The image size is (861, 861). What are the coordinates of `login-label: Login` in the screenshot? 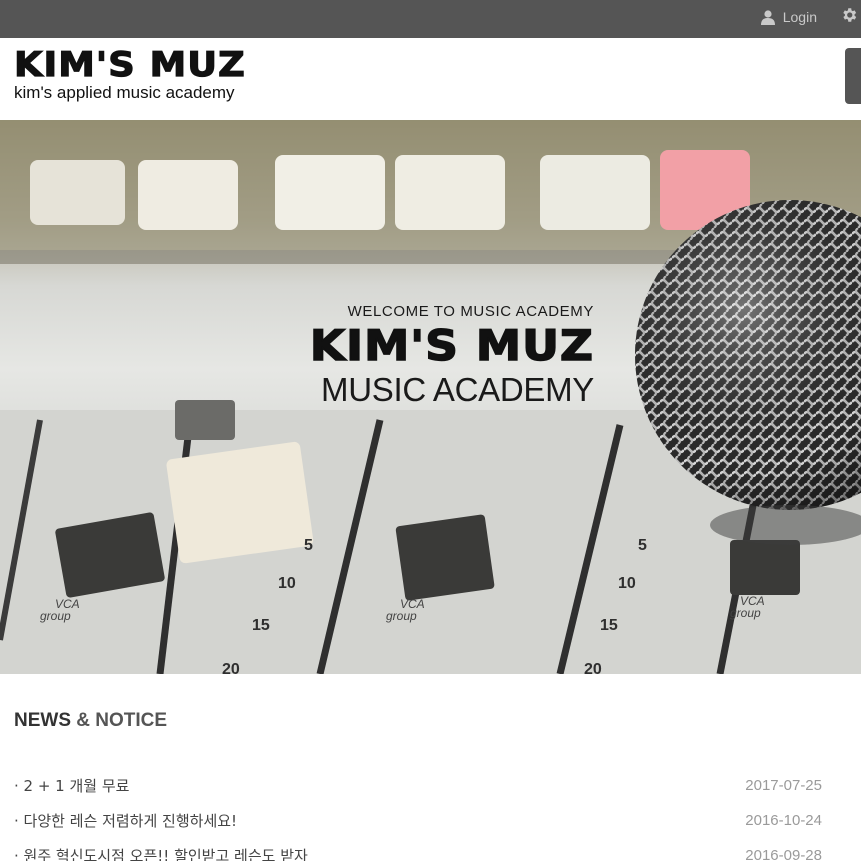 It's located at (799, 17).